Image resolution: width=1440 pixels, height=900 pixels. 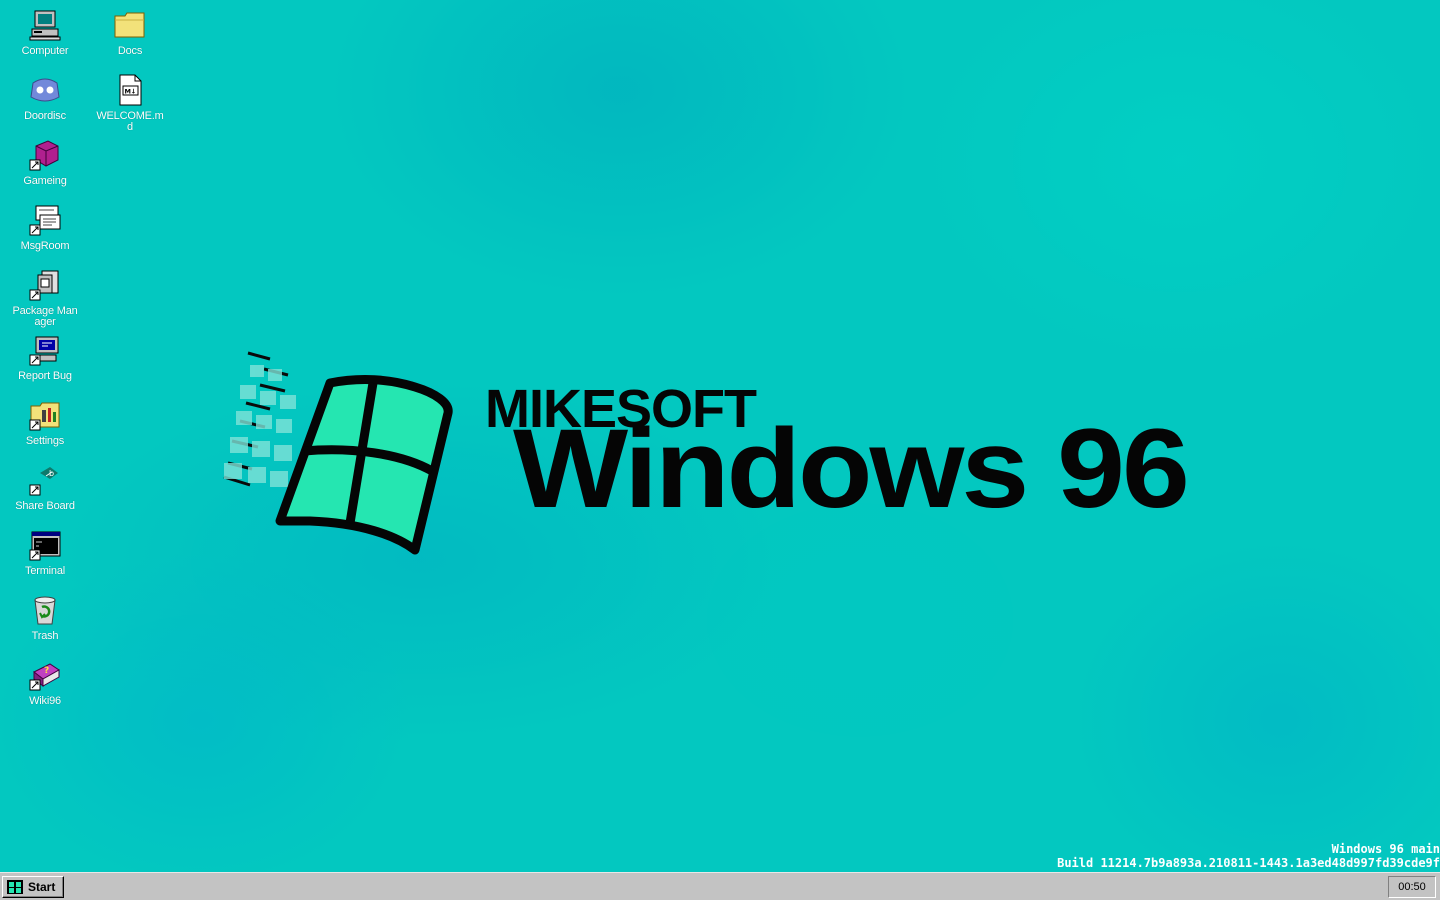 I want to click on game-cube-icon, so click(x=44, y=155).